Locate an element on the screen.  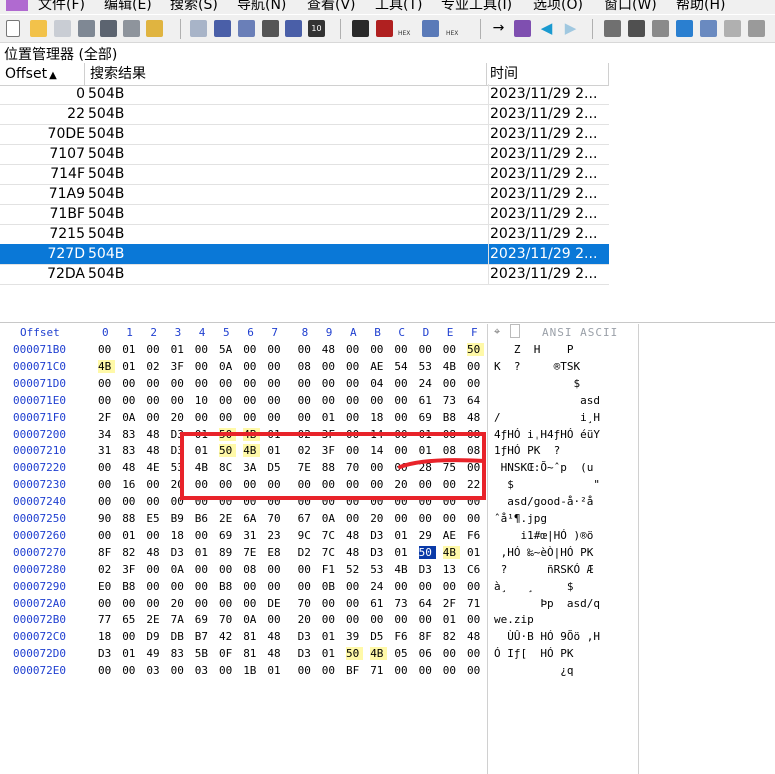
hex-byte: 39 is located at coordinates (354, 636).